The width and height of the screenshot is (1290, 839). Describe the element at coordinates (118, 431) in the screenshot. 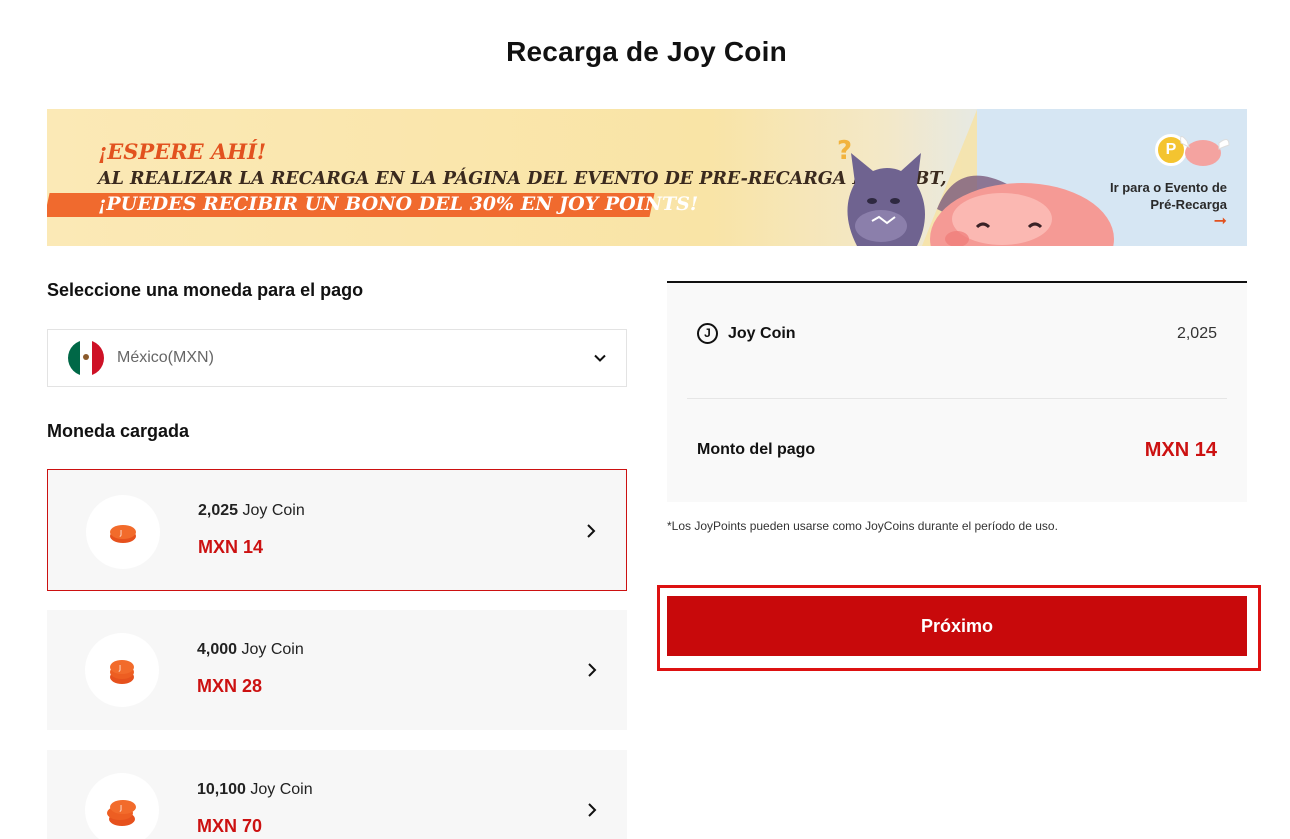

I see `packages-section-label: Moneda cargada` at that location.